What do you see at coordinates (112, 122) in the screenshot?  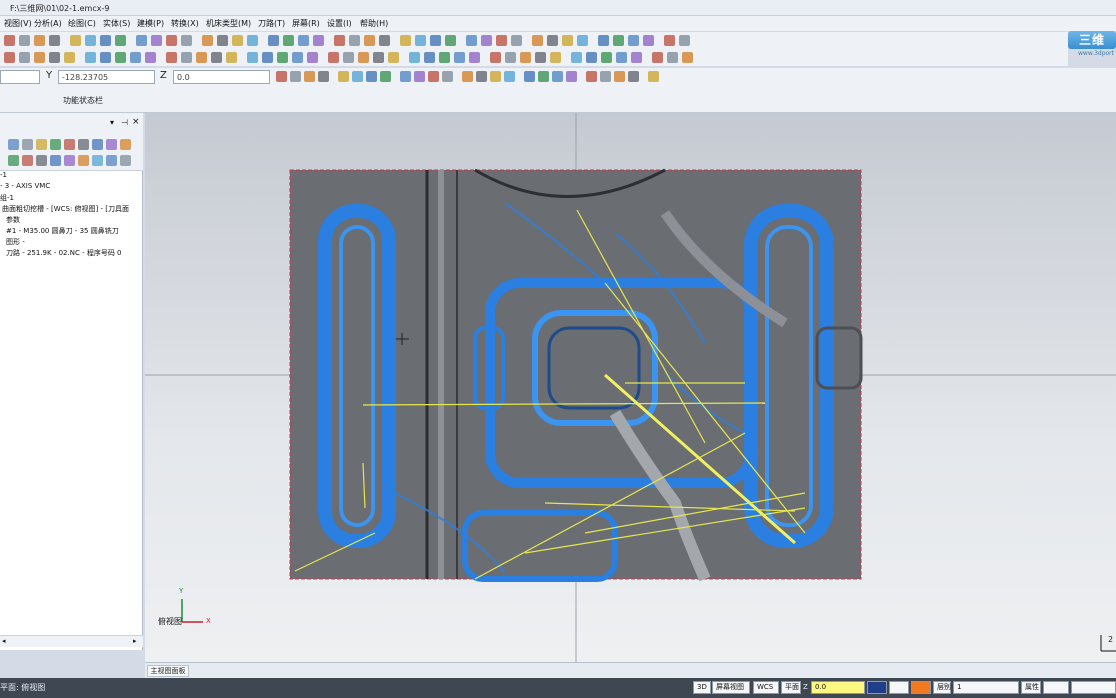 I see `panel-menu-icon: ▾` at bounding box center [112, 122].